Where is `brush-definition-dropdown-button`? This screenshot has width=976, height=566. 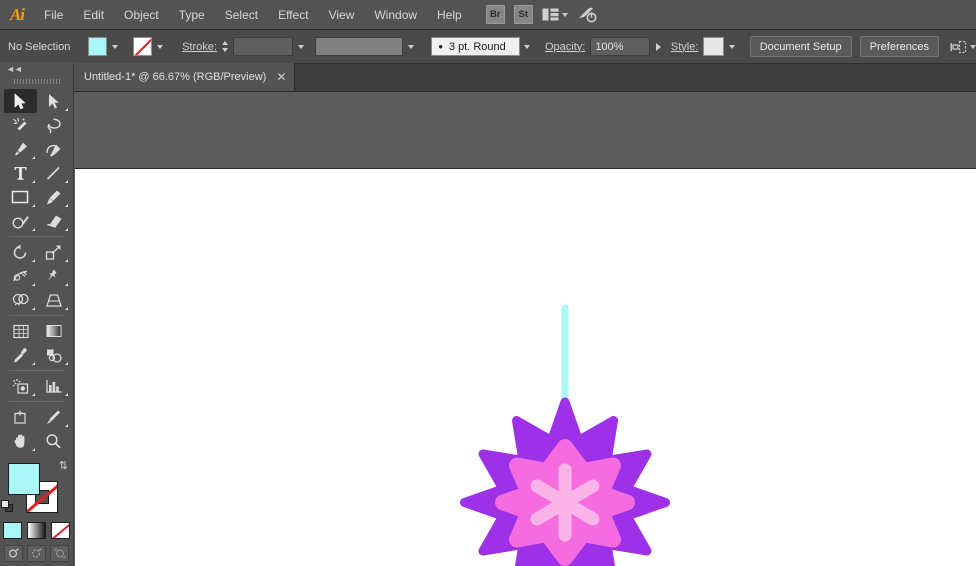 brush-definition-dropdown-button is located at coordinates (527, 46).